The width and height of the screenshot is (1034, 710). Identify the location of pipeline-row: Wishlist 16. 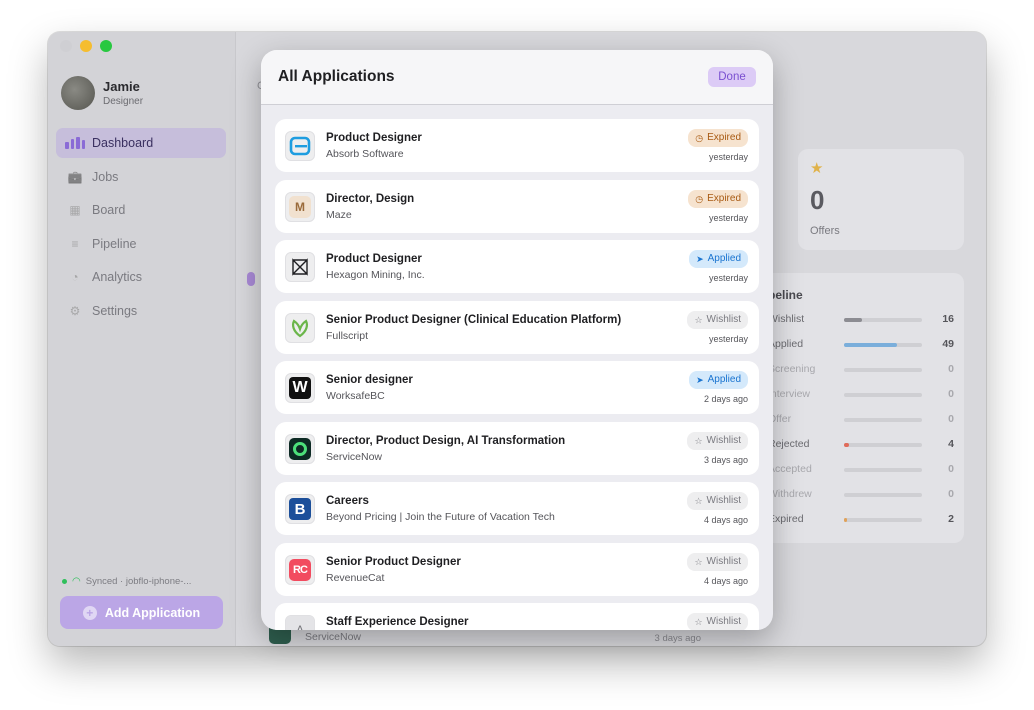
(863, 320).